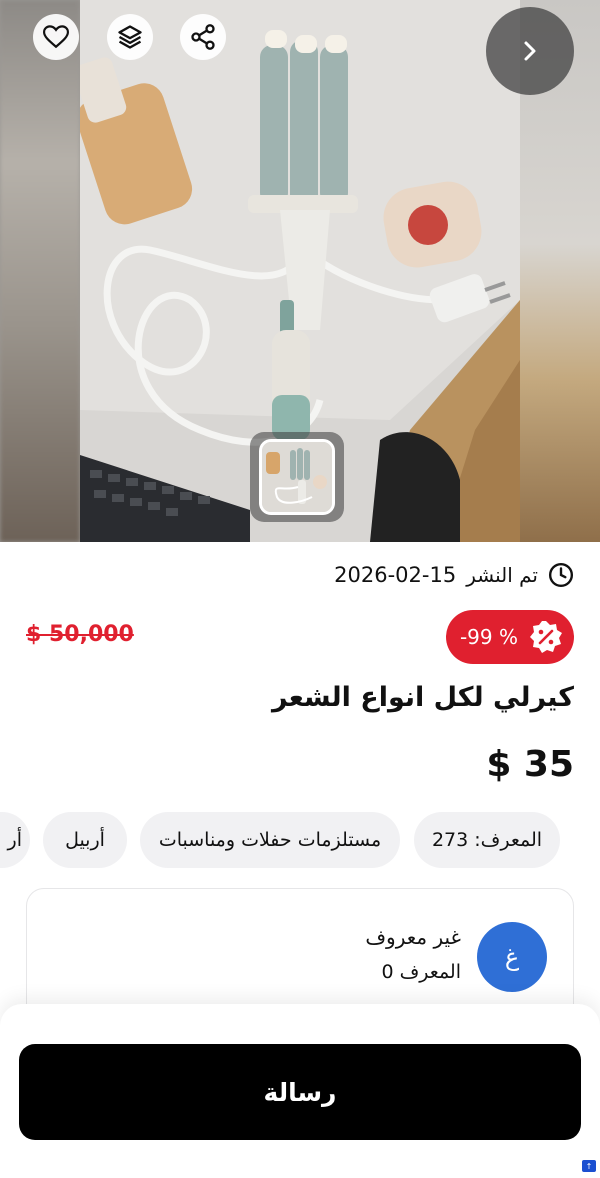  I want to click on seller-id: المعرف 0, so click(421, 972).